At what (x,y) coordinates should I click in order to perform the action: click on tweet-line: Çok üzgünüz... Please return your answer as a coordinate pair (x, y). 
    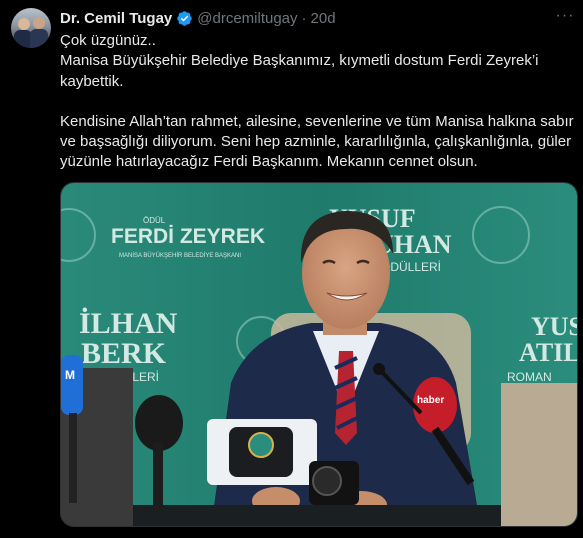
    Looking at the image, I should click on (108, 40).